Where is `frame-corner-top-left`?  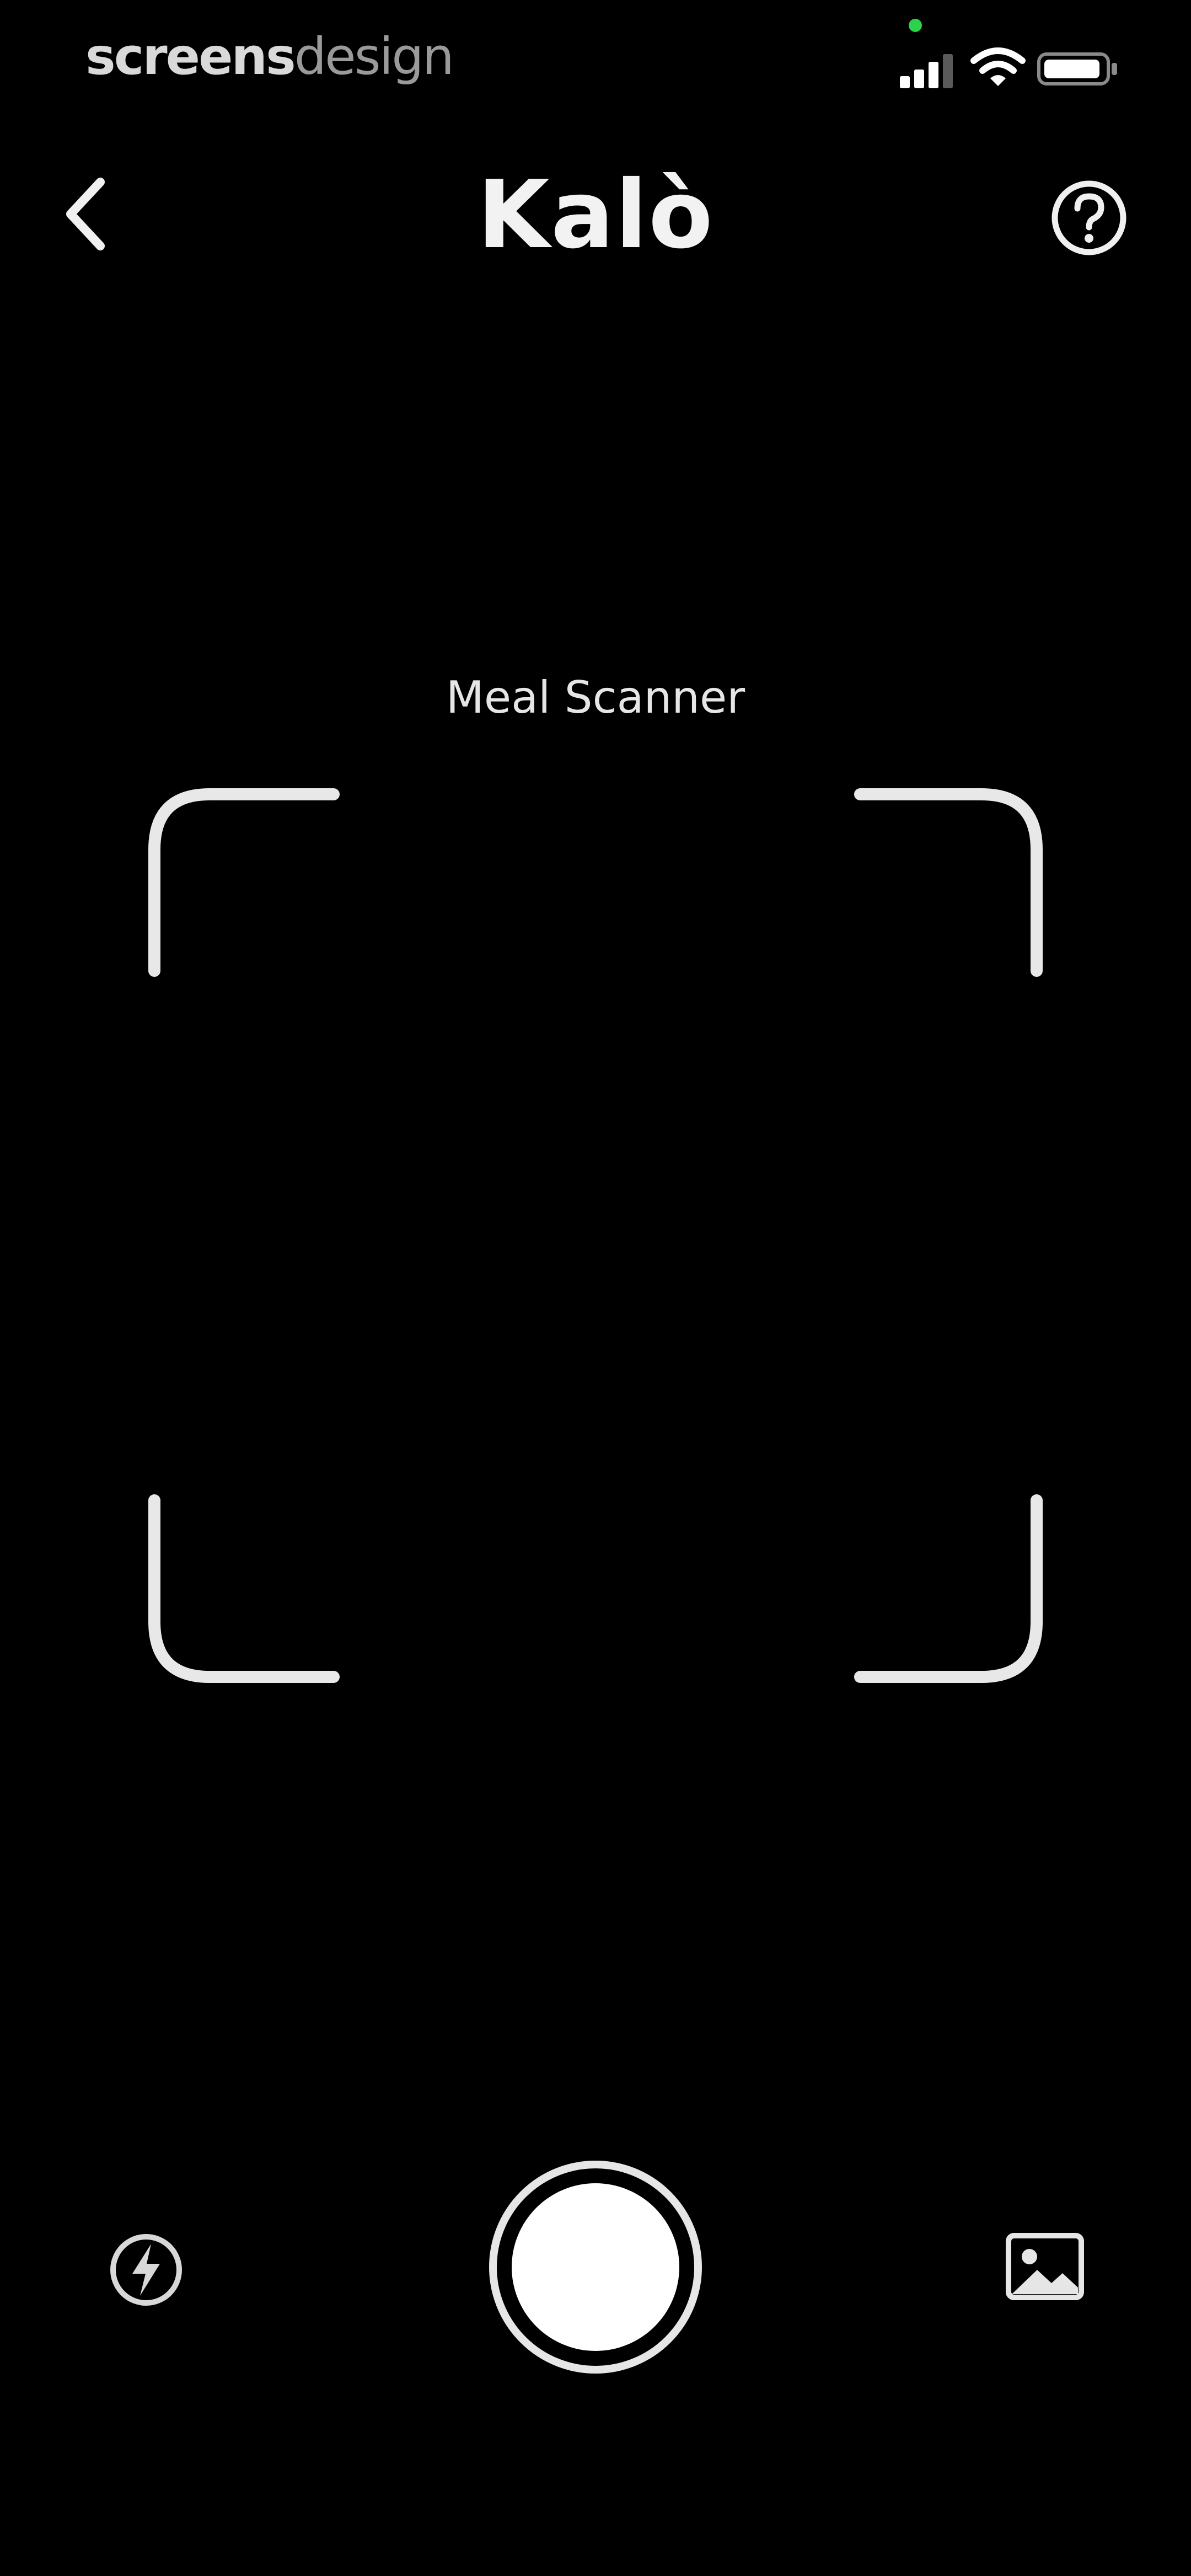 frame-corner-top-left is located at coordinates (244, 882).